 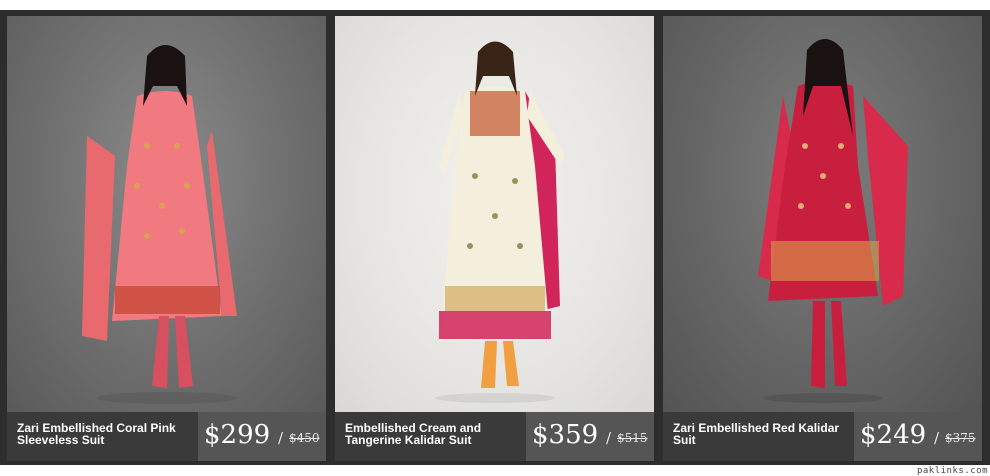 I want to click on watermark: paklinks.com, so click(x=952, y=471).